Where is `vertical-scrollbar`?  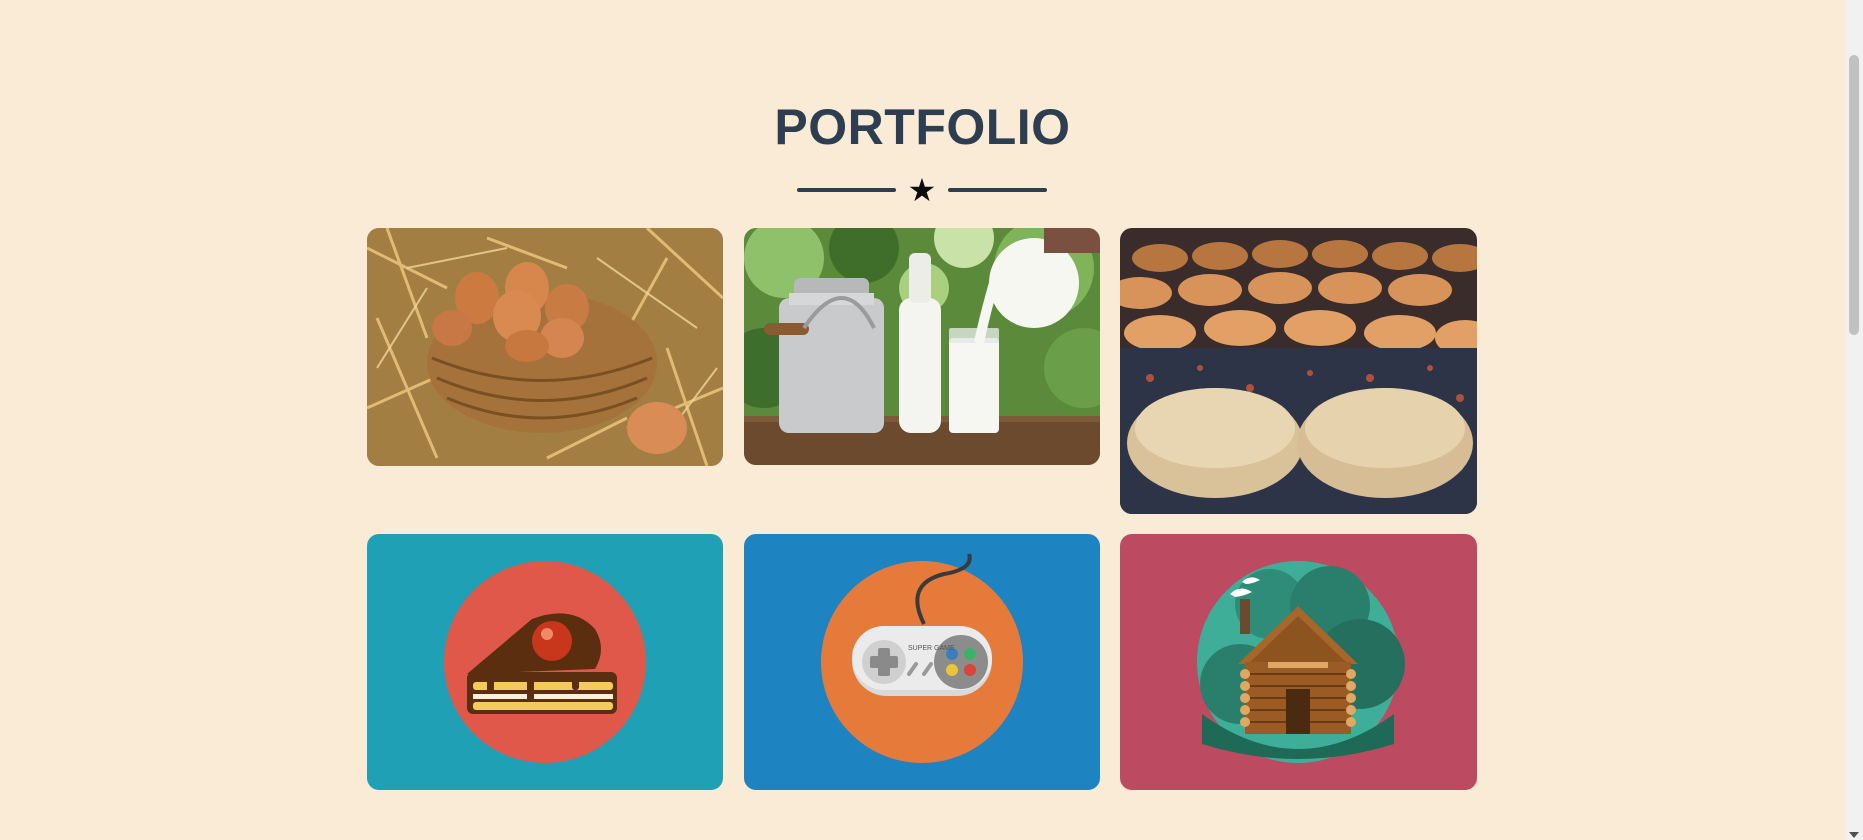 vertical-scrollbar is located at coordinates (1854, 420).